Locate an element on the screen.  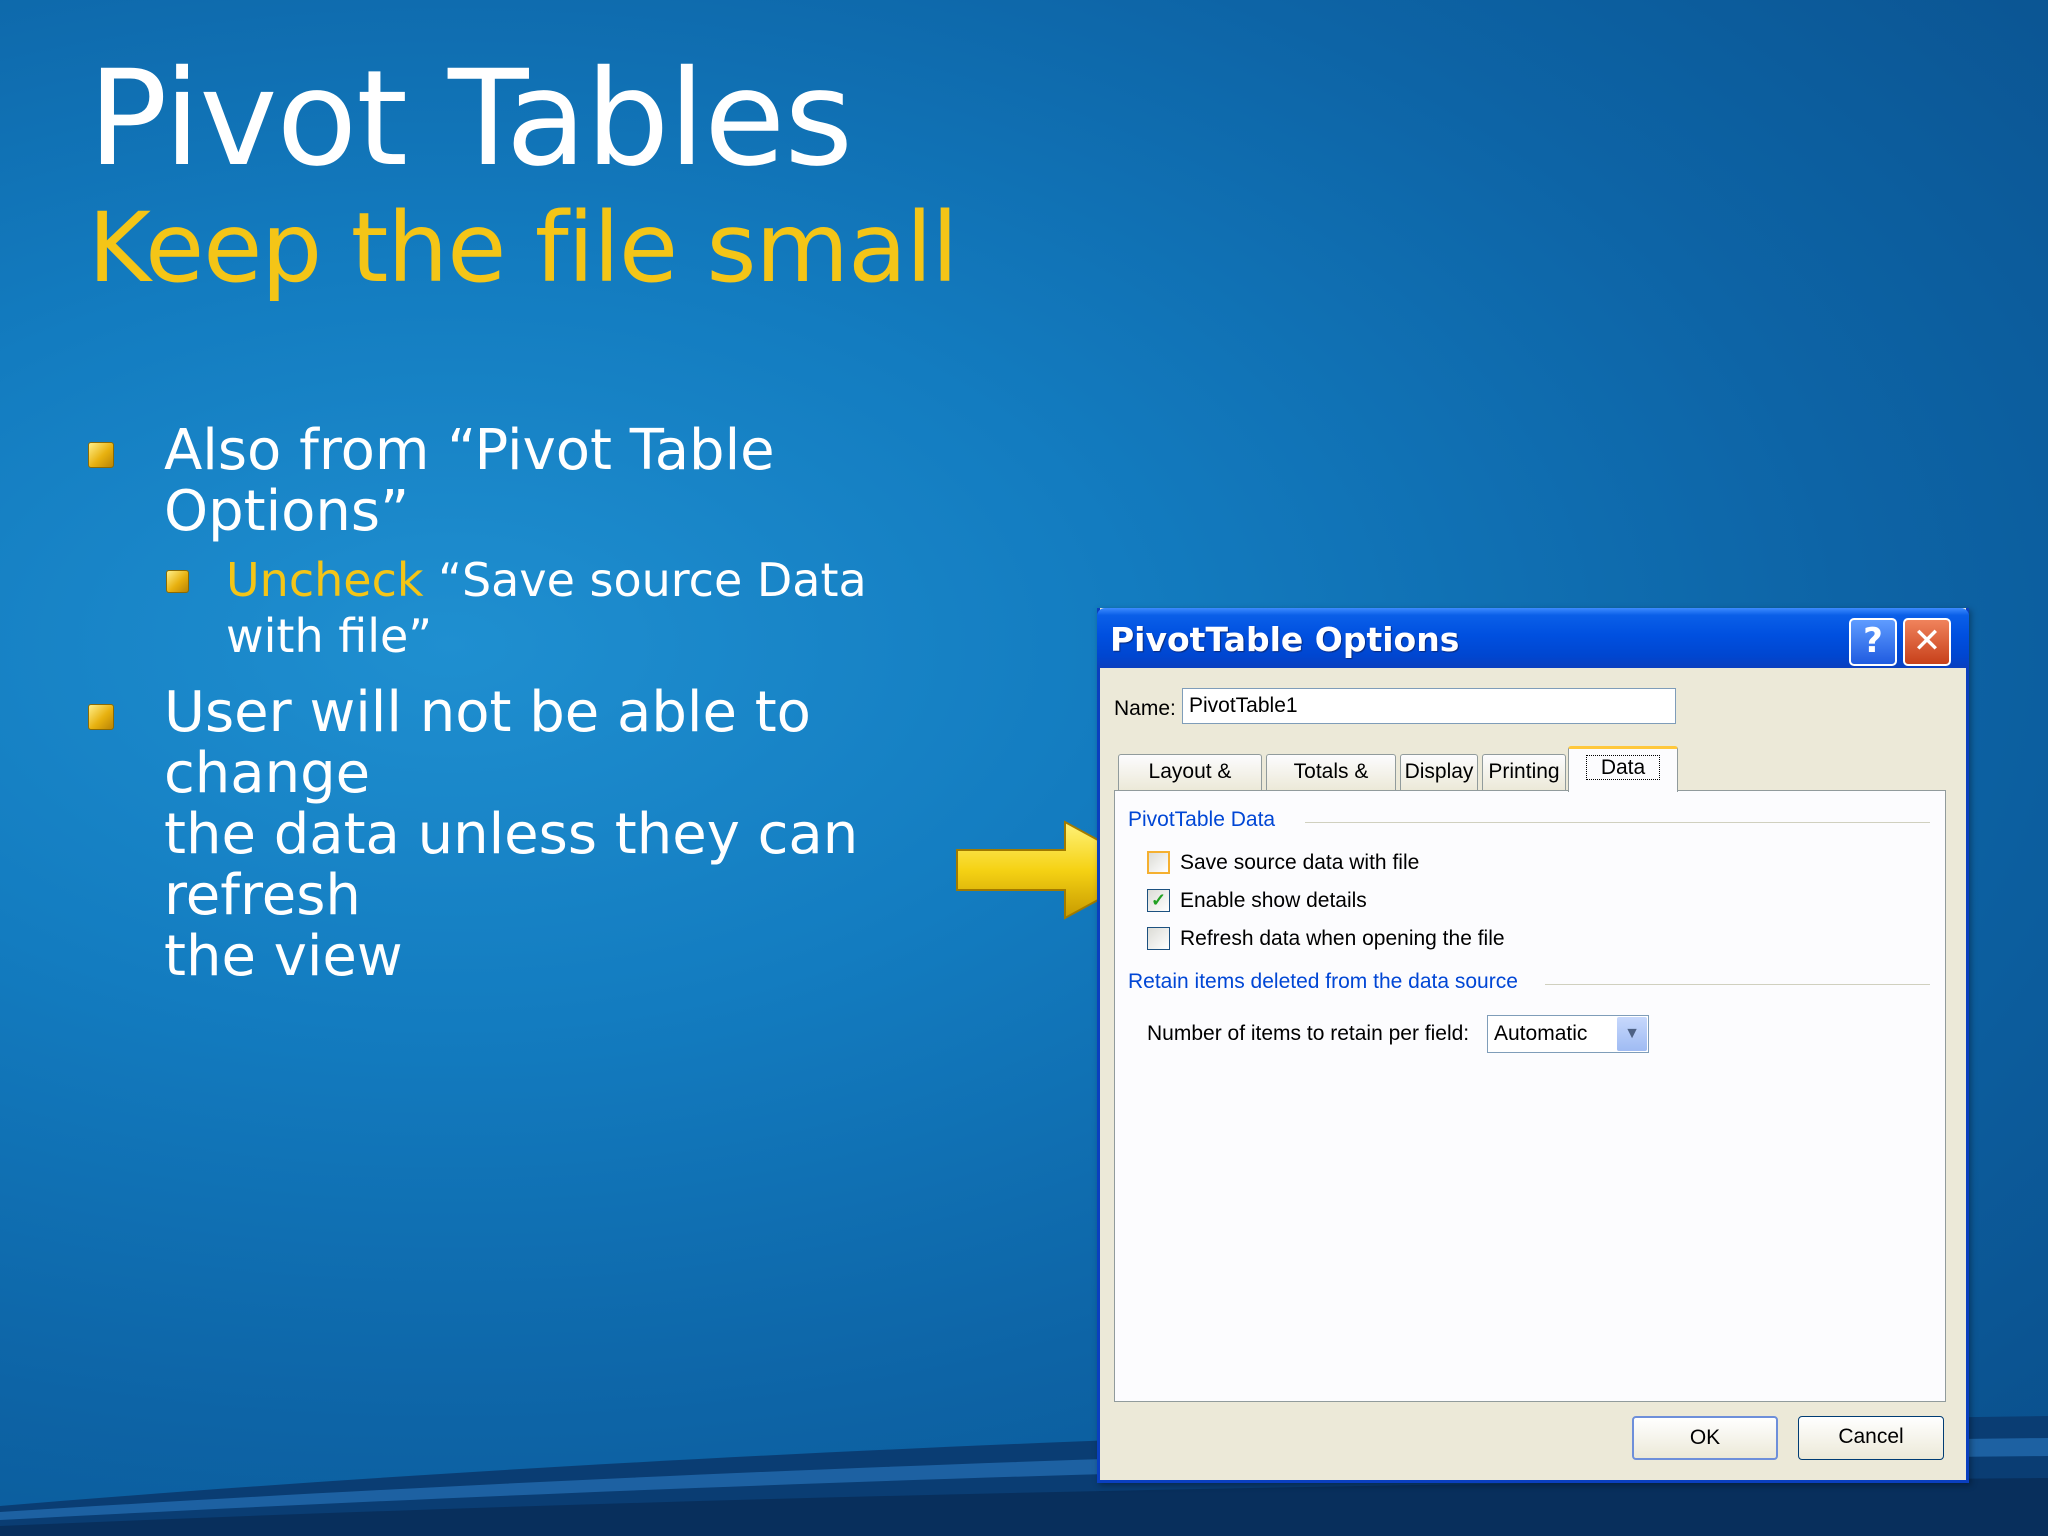
option-label: Refresh data when opening the file is located at coordinates (1342, 938).